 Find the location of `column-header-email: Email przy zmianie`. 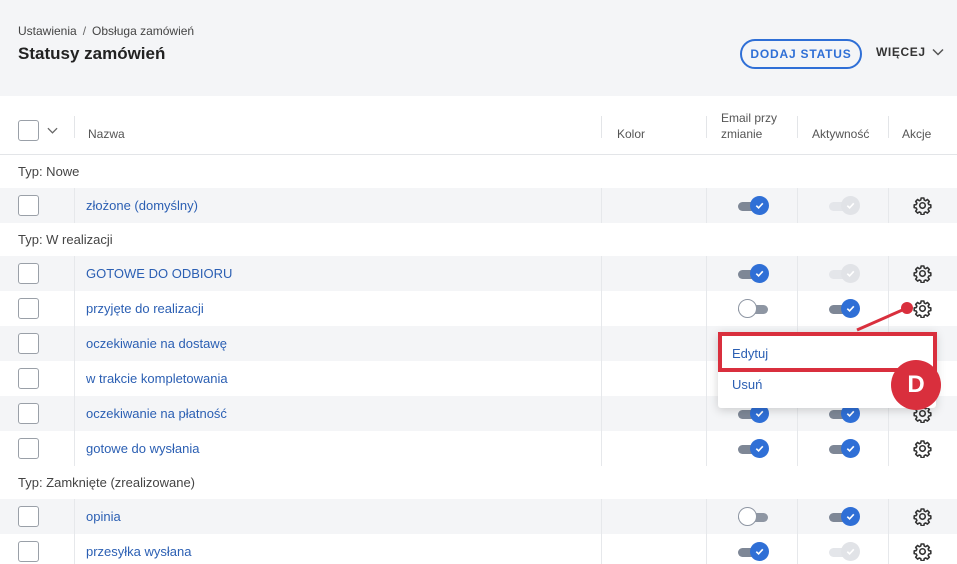

column-header-email: Email przy zmianie is located at coordinates (749, 126).